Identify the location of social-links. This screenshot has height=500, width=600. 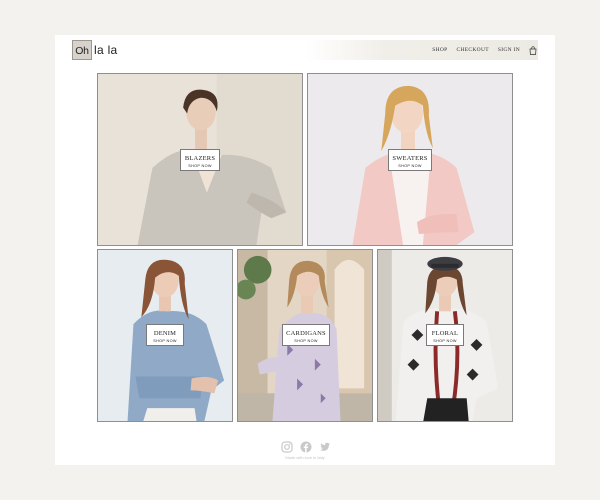
(306, 447).